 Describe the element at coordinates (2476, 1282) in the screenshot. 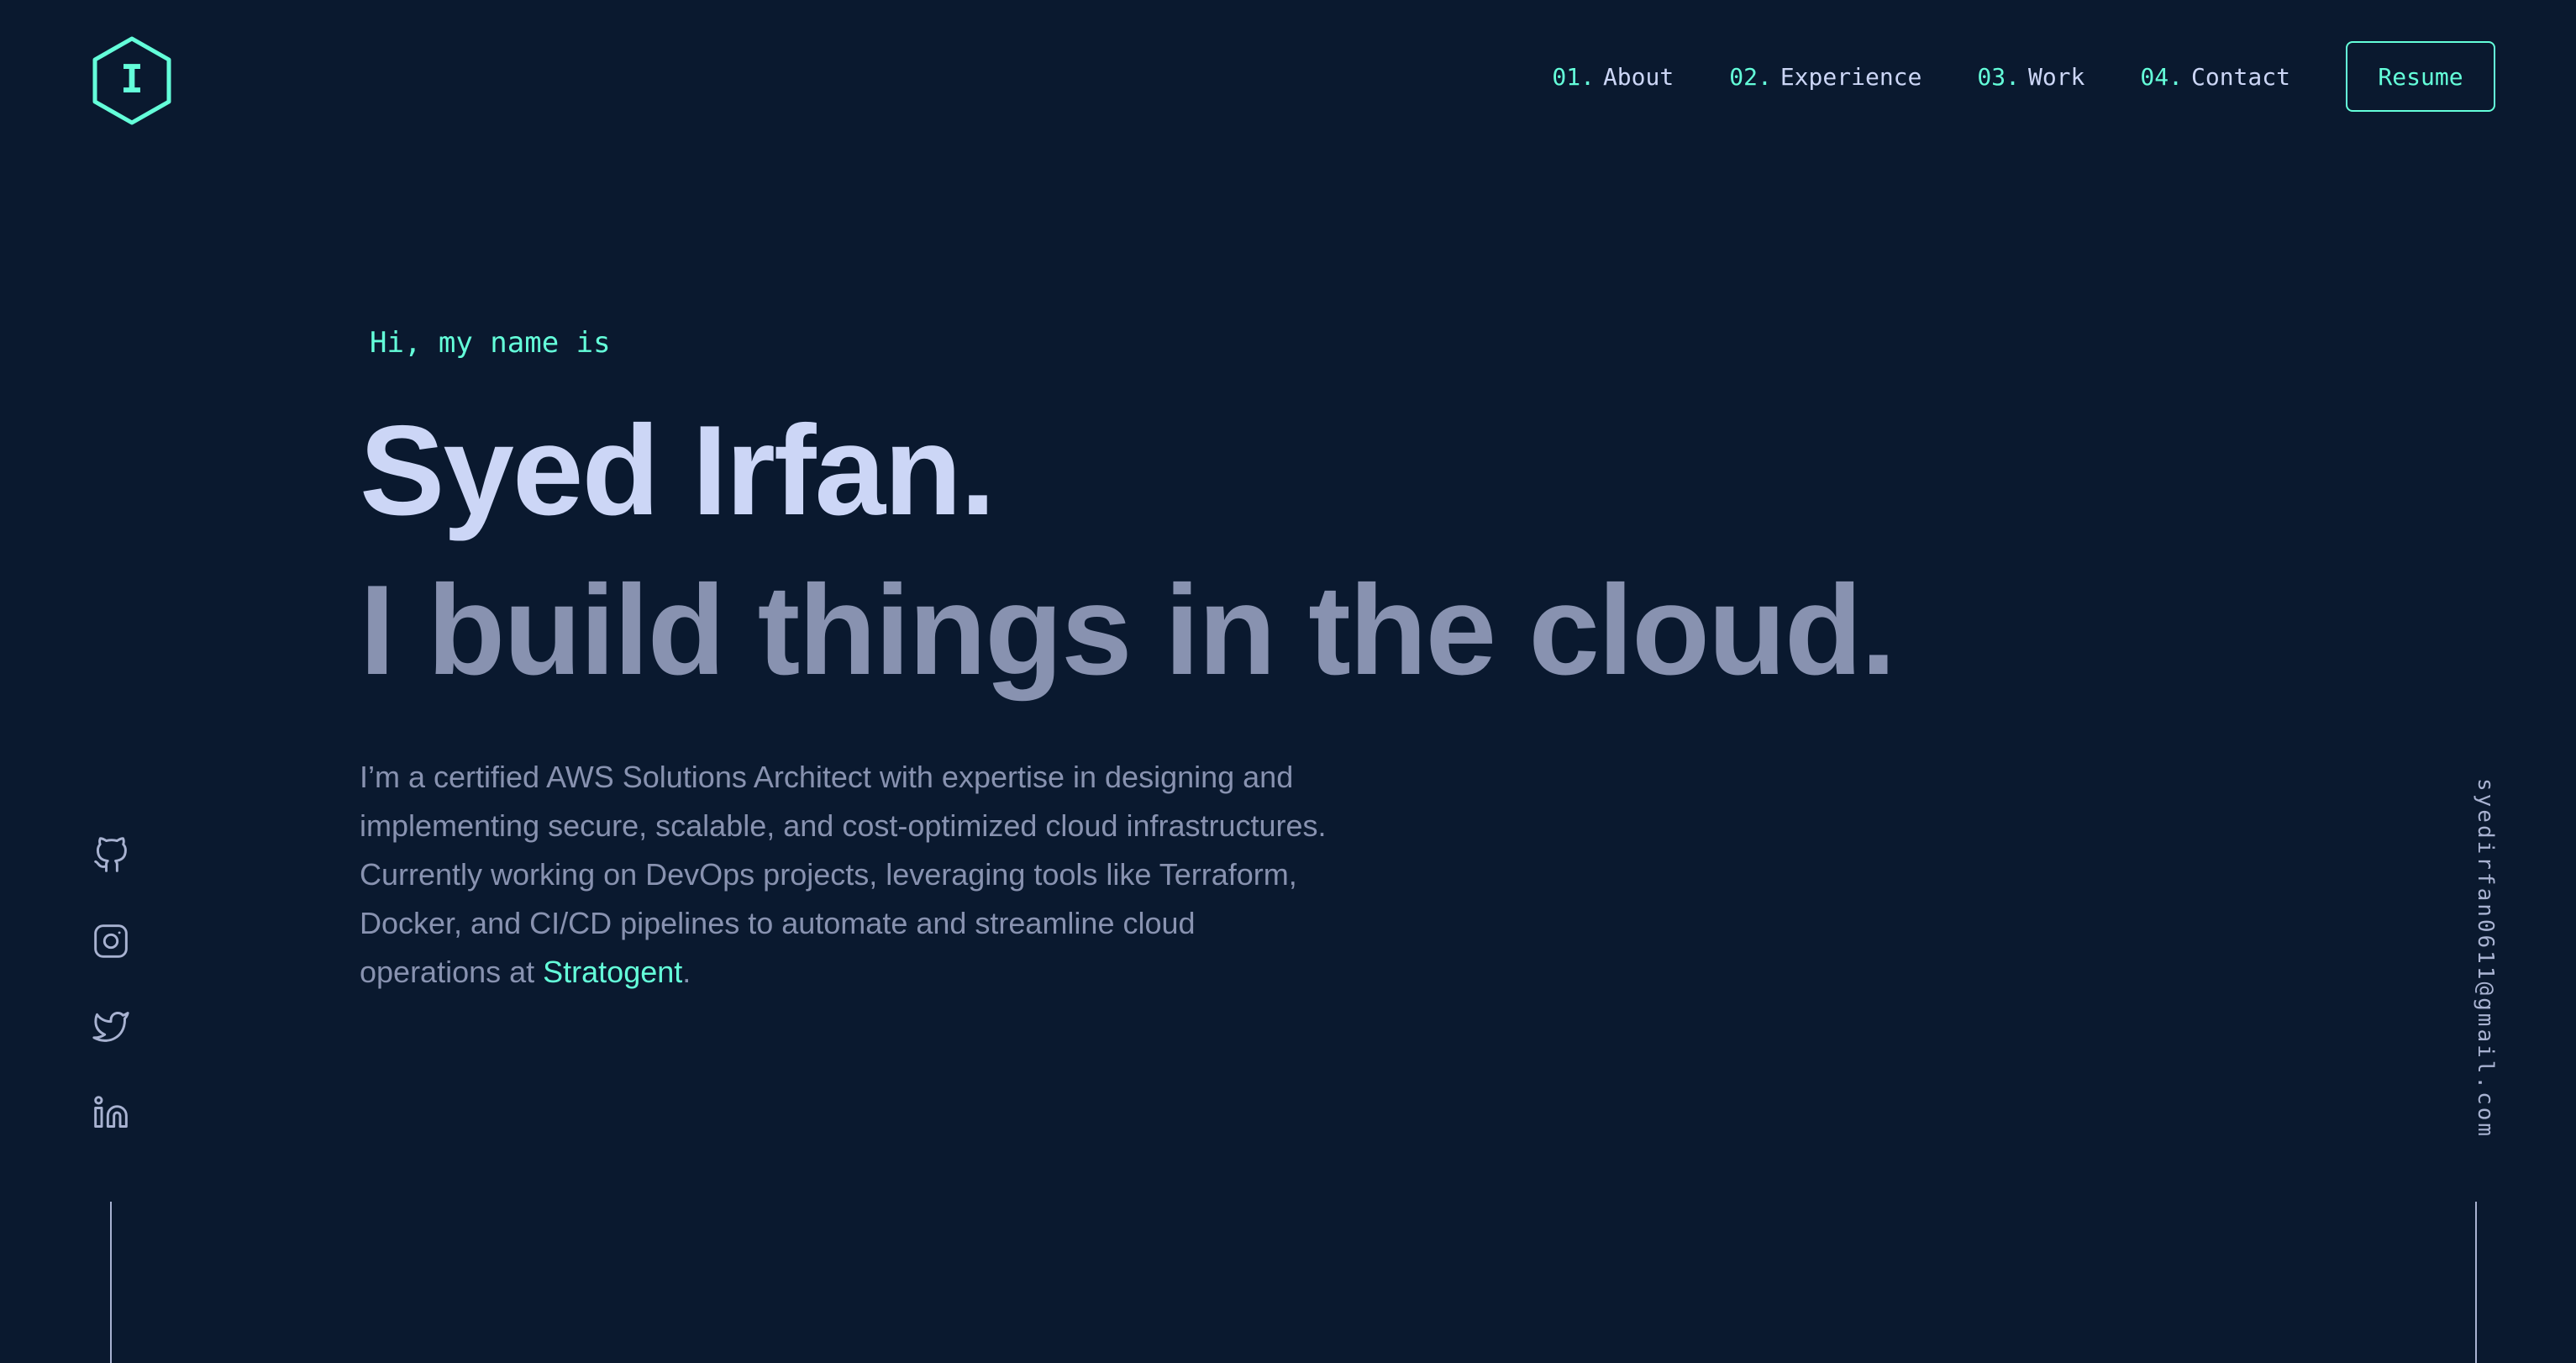

I see `right-rail-line` at that location.